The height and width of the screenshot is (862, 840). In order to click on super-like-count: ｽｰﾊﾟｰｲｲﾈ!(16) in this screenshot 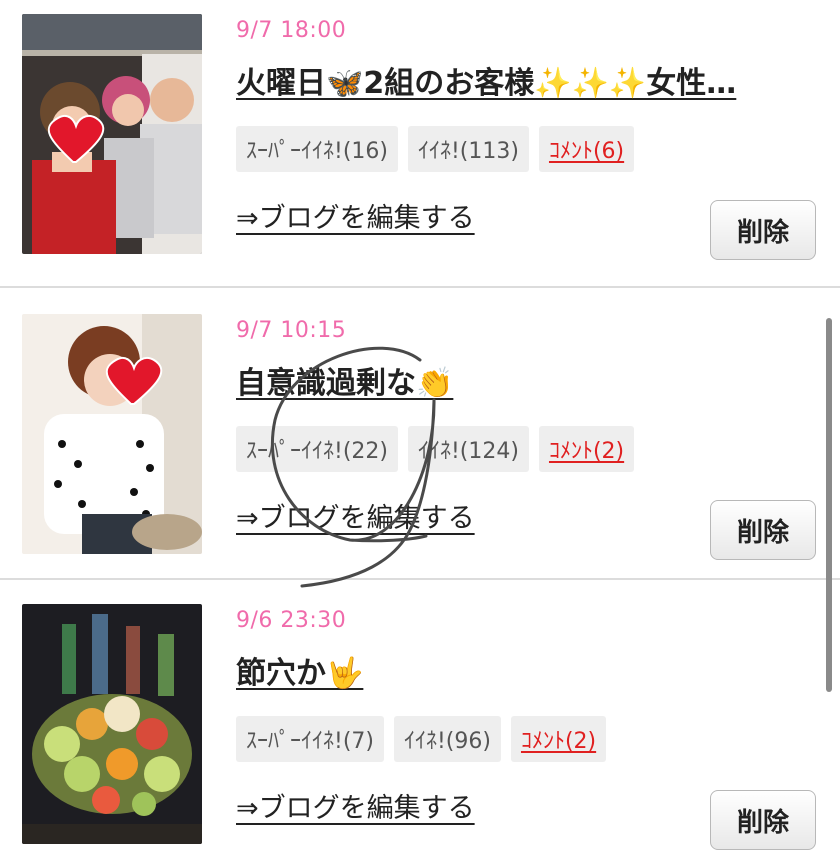, I will do `click(317, 149)`.